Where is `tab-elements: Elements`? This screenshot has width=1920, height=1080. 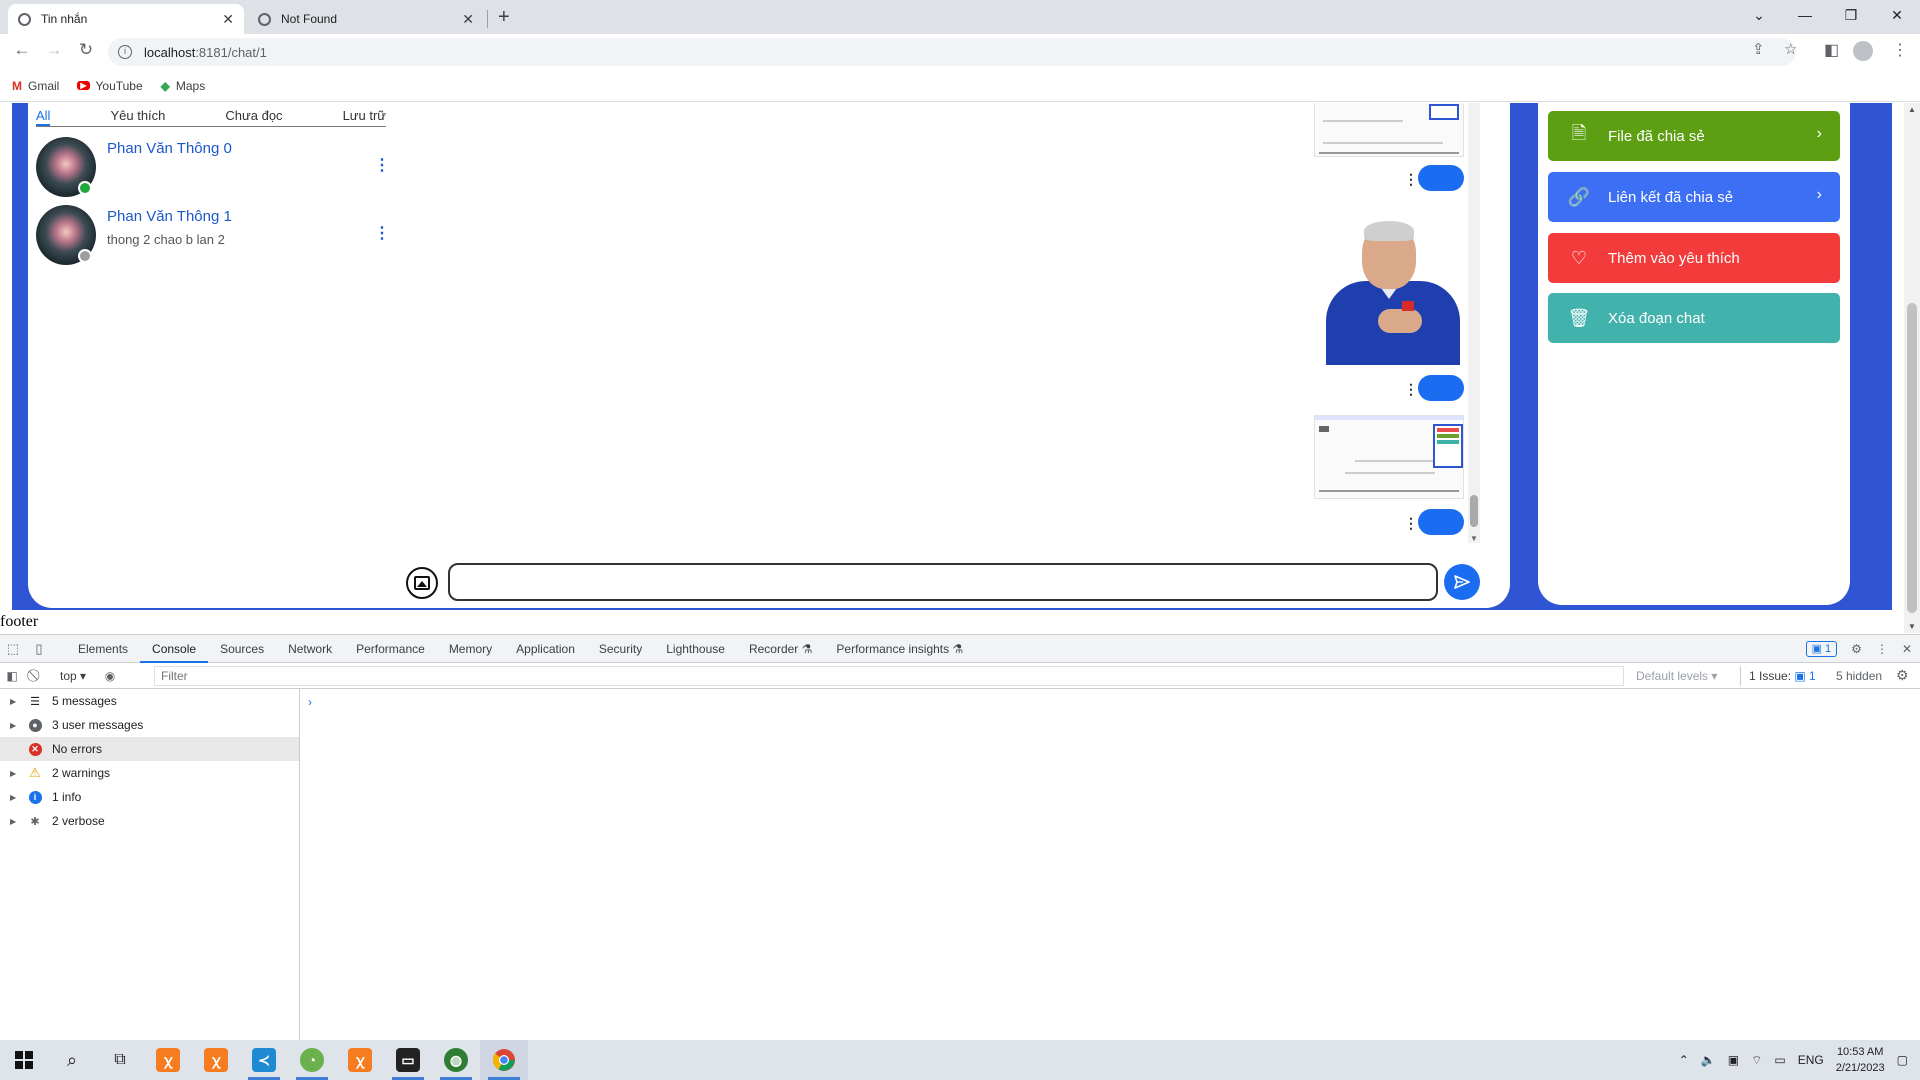 tab-elements: Elements is located at coordinates (103, 649).